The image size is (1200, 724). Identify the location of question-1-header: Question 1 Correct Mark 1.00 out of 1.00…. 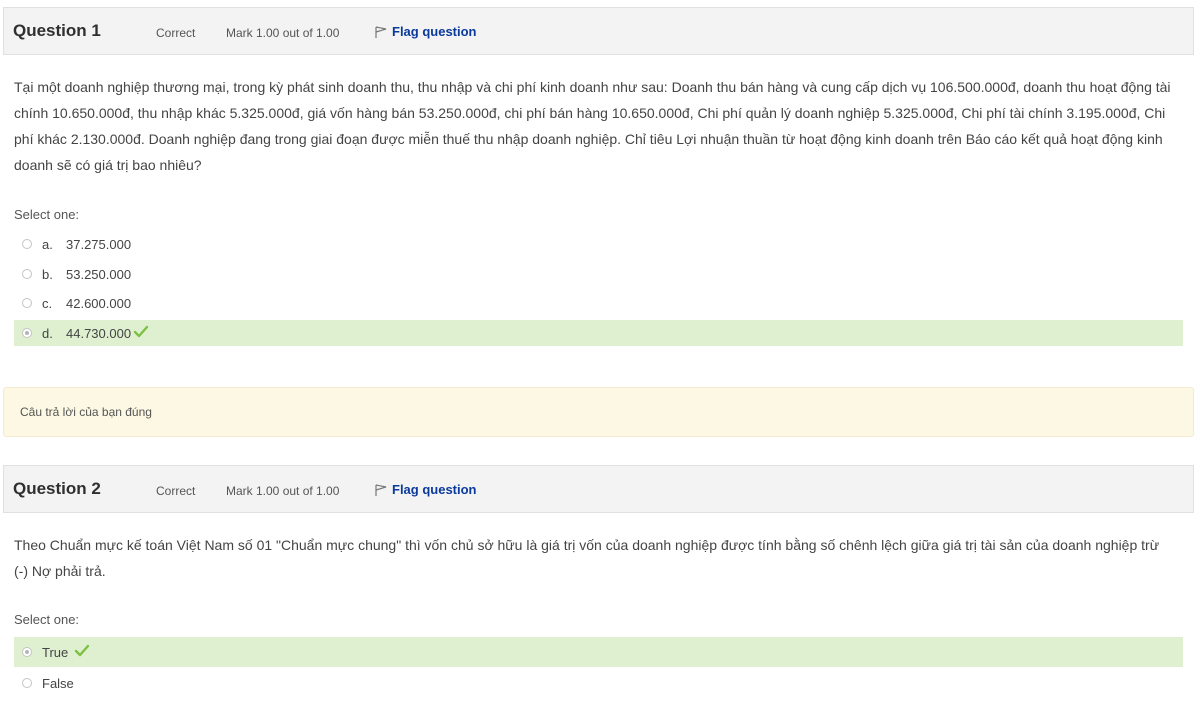
(598, 31).